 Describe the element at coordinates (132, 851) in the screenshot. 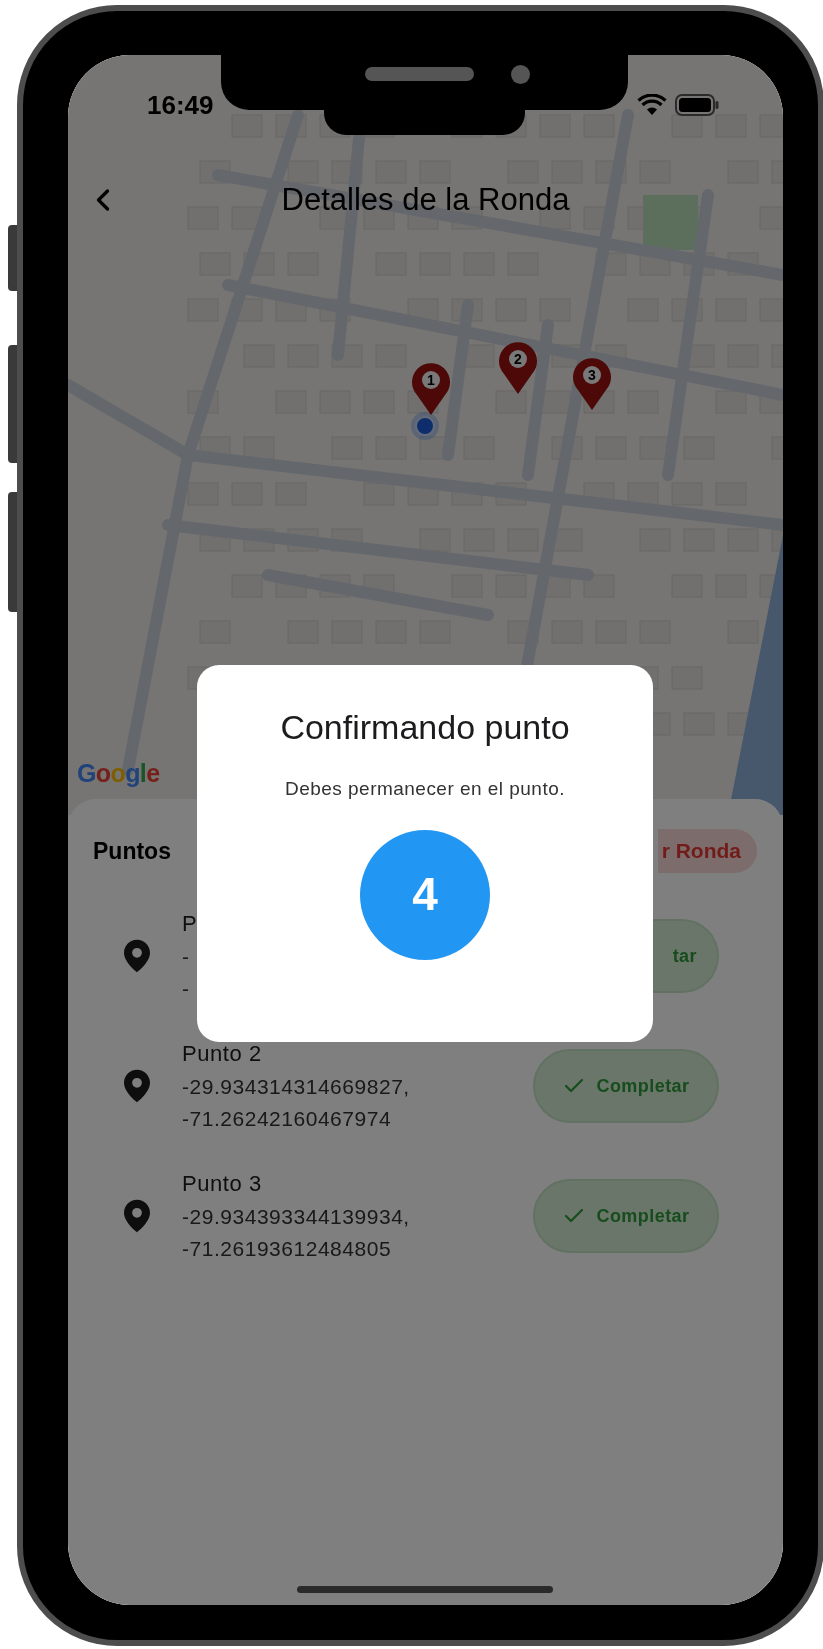

I see `sheet-title: Puntos` at that location.